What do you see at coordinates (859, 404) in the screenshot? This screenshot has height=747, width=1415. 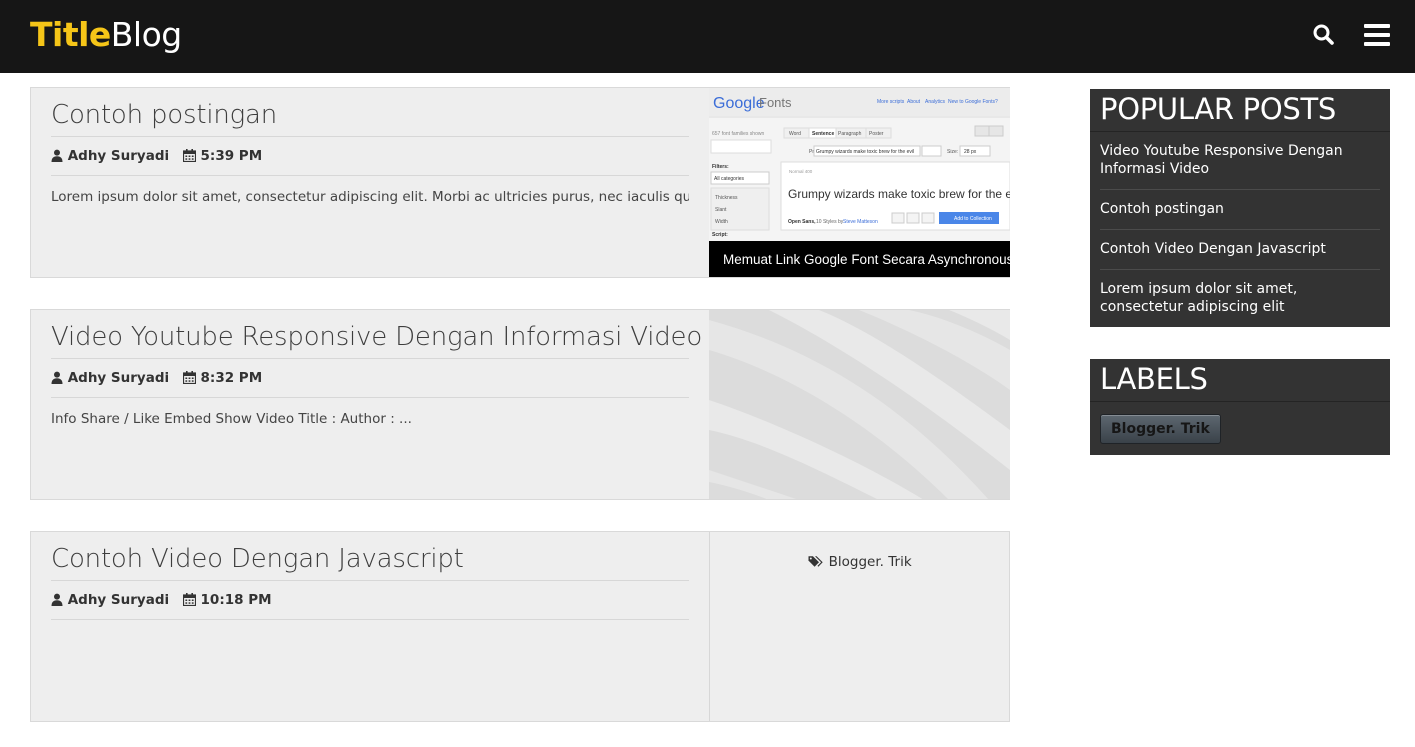 I see `post-thumbnail-placeholder` at bounding box center [859, 404].